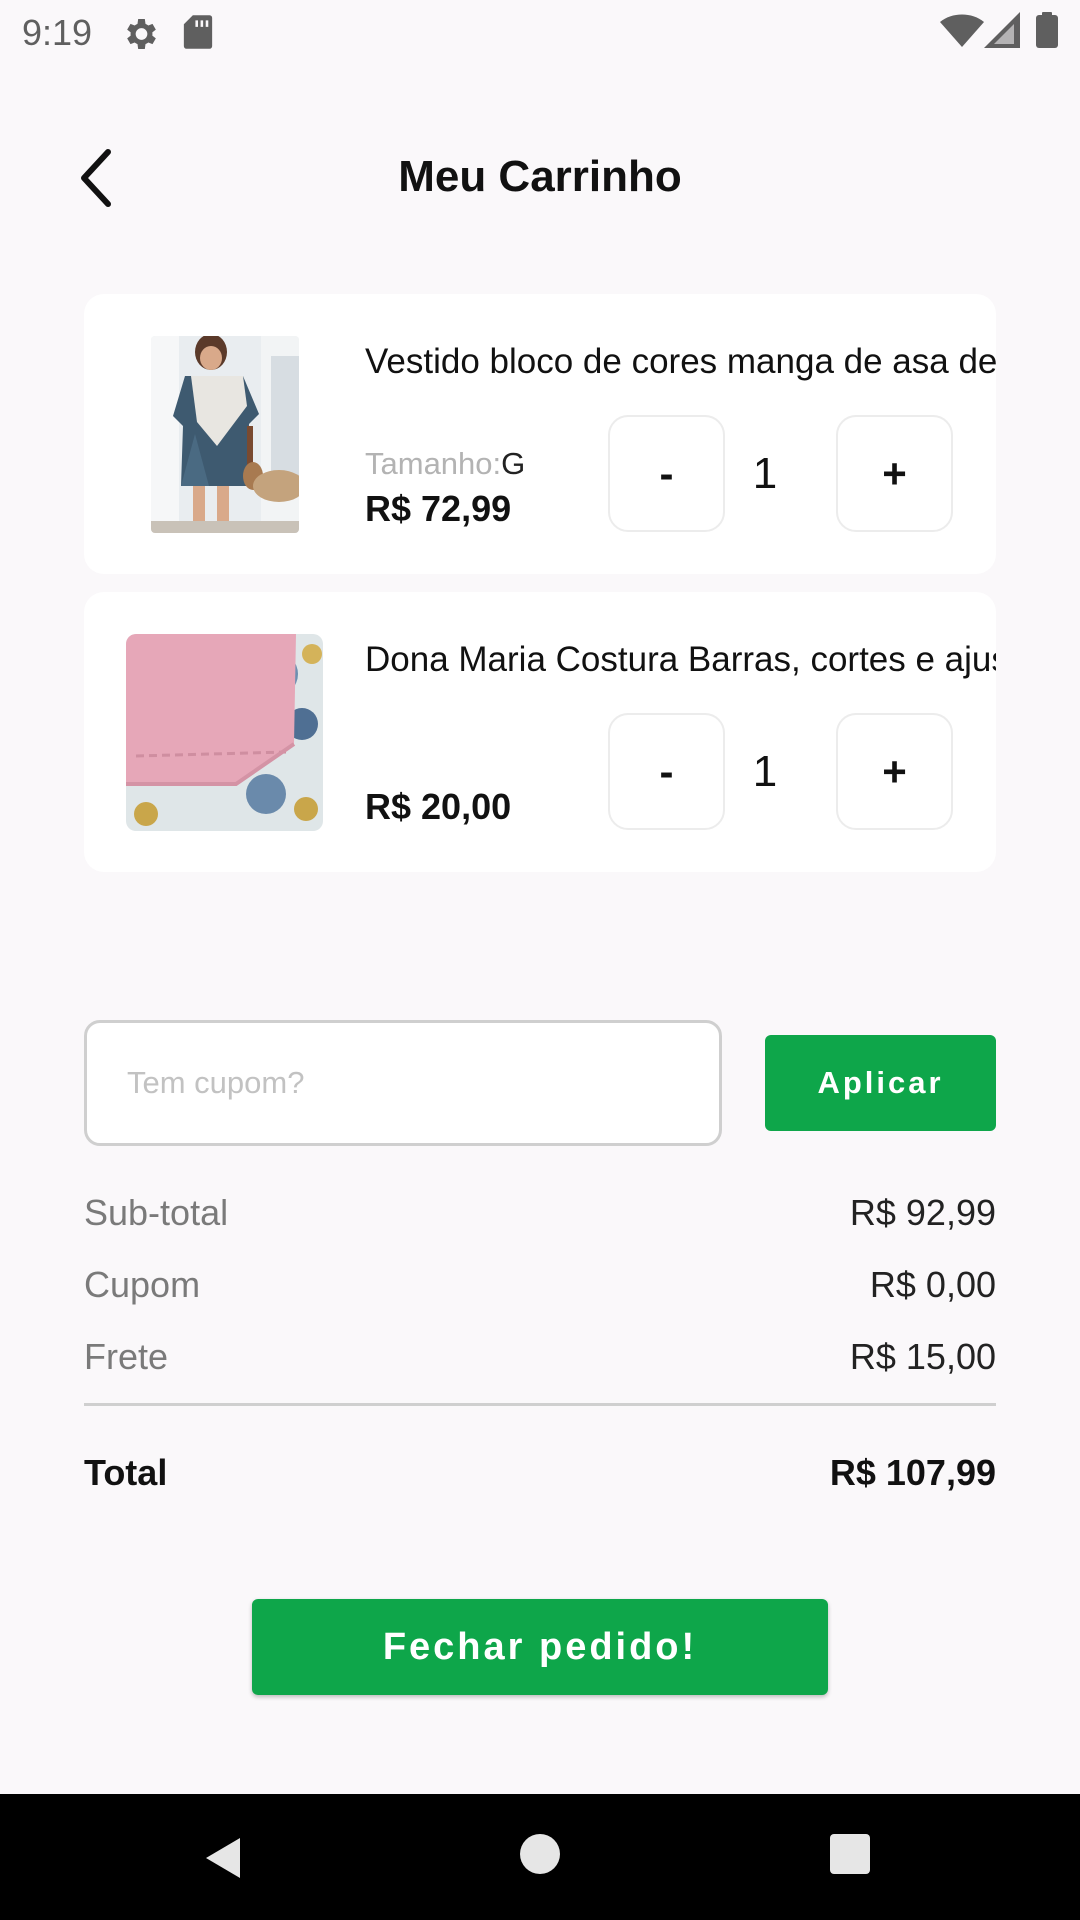 This screenshot has height=1920, width=1080. Describe the element at coordinates (540, 1217) in the screenshot. I see `subtotal-row: Sub-total R$ 92,99` at that location.